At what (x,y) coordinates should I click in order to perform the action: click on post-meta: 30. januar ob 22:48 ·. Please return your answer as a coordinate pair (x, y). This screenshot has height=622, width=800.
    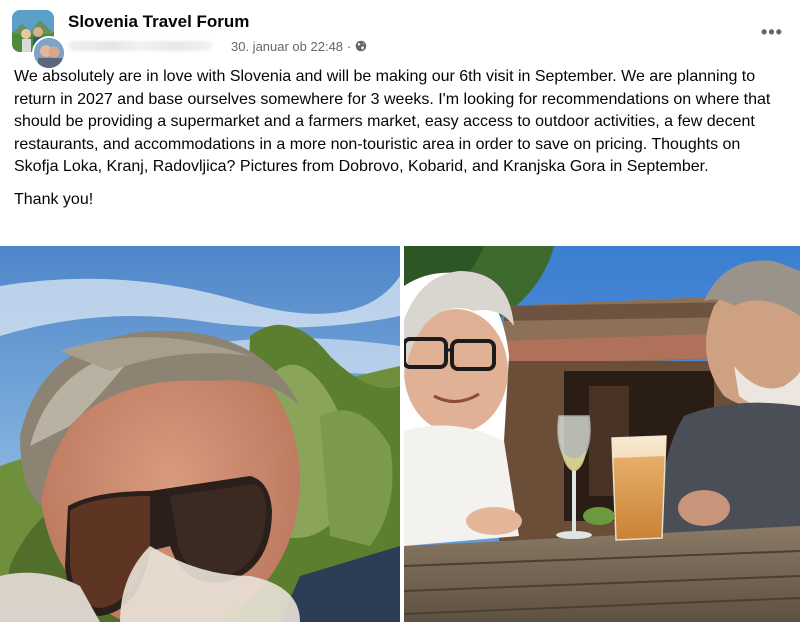
    Looking at the image, I should click on (217, 46).